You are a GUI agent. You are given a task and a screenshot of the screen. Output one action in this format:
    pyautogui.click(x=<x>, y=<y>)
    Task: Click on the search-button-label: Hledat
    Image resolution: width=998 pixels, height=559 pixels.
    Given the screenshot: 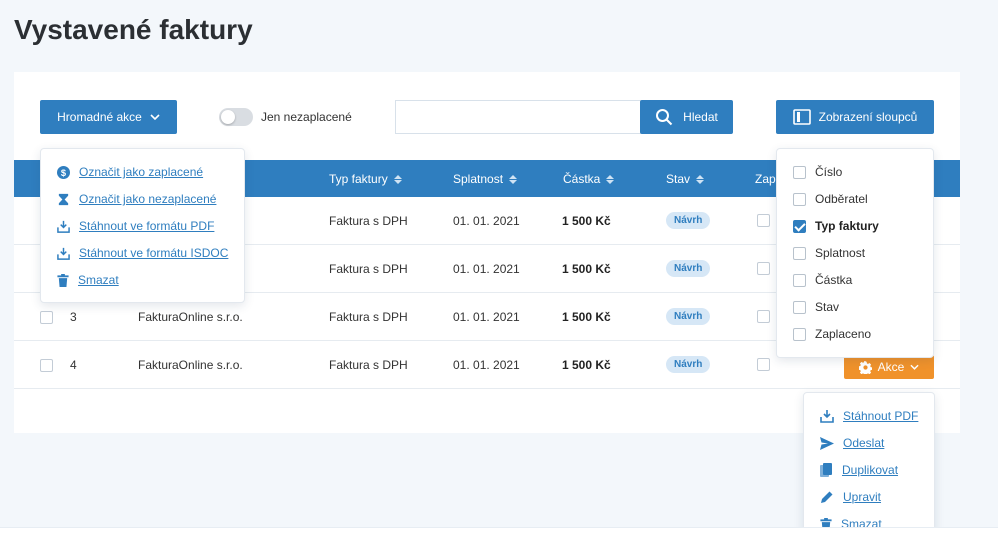 What is the action you would take?
    pyautogui.click(x=700, y=117)
    